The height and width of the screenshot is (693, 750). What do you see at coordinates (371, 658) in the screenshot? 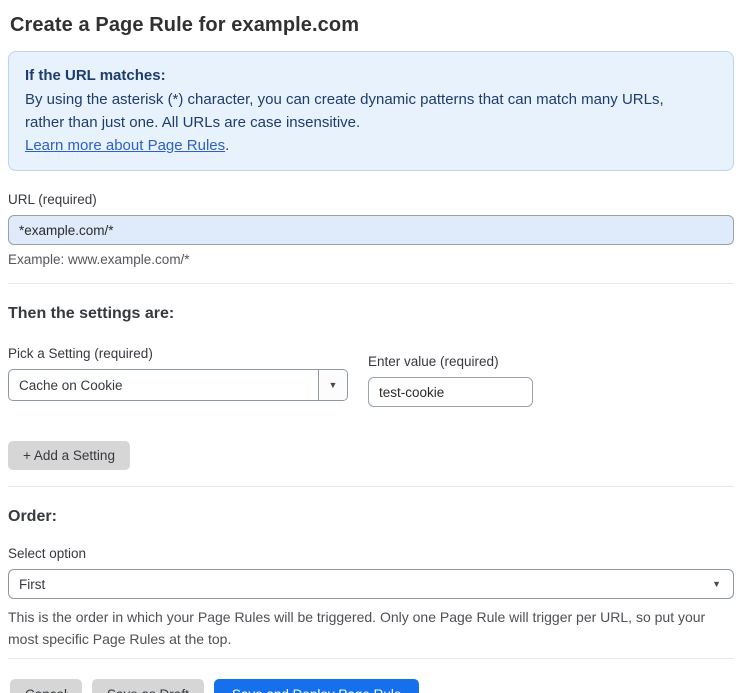
I see `footer-divider` at bounding box center [371, 658].